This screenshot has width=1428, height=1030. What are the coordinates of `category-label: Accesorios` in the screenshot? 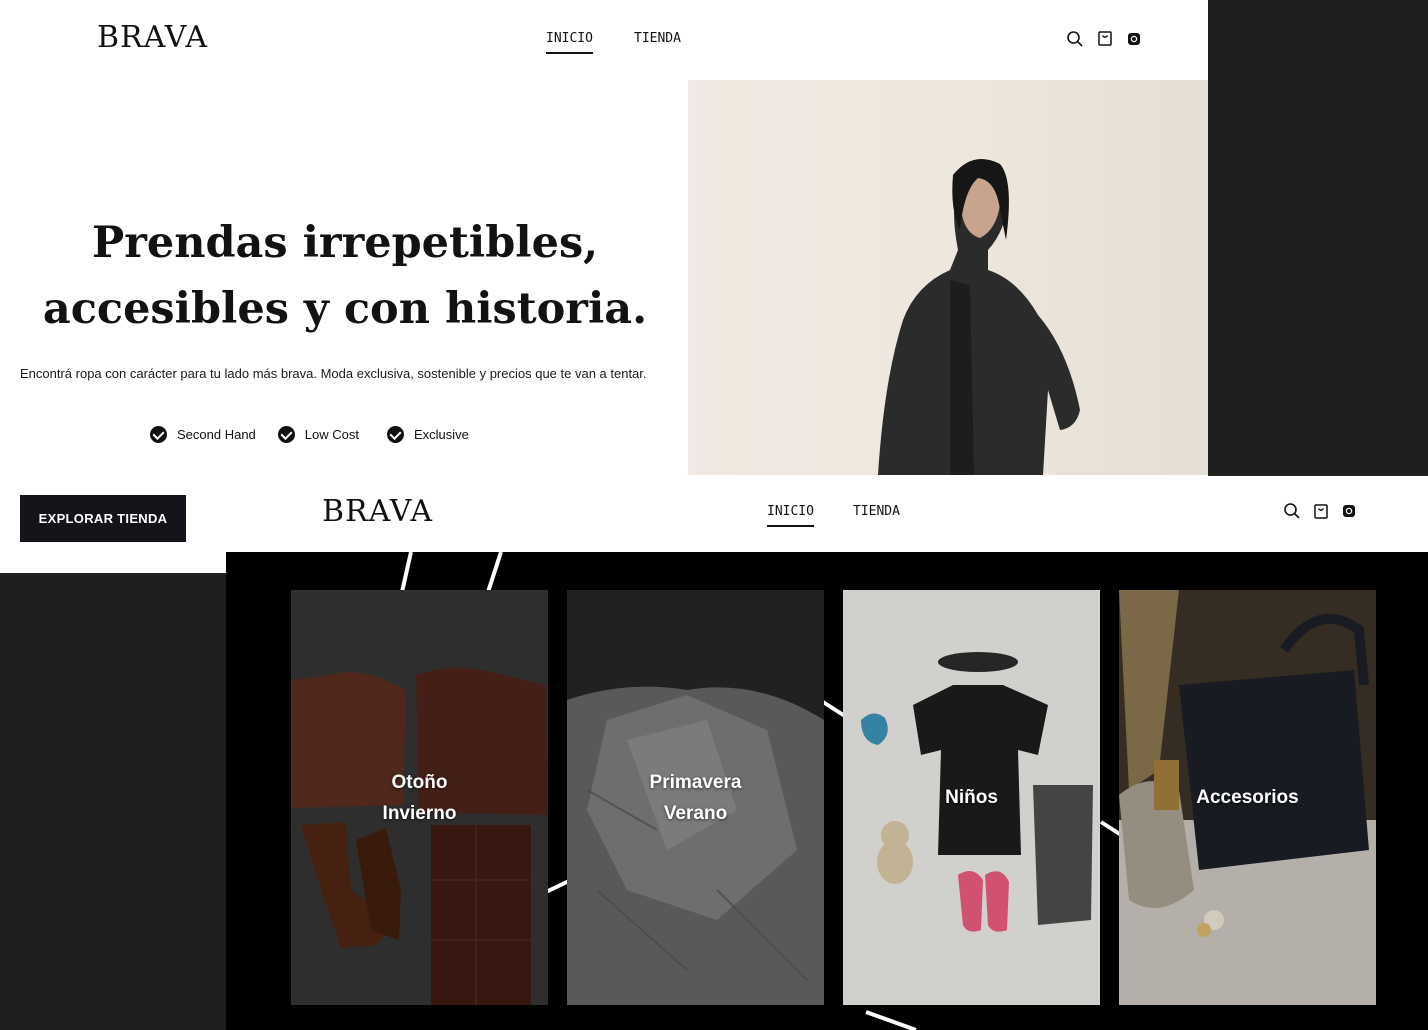 It's located at (1247, 797).